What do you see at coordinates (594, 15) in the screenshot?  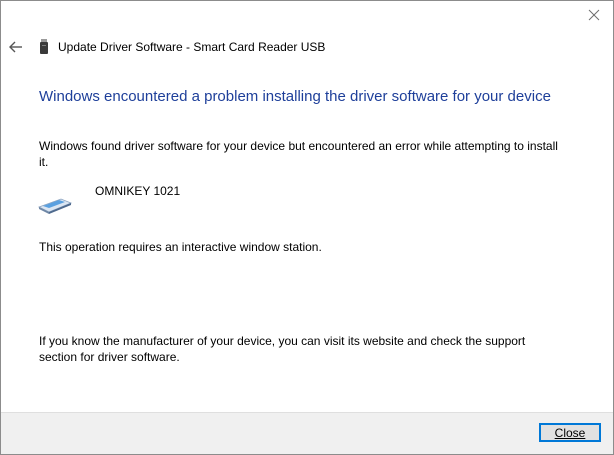 I see `close-icon` at bounding box center [594, 15].